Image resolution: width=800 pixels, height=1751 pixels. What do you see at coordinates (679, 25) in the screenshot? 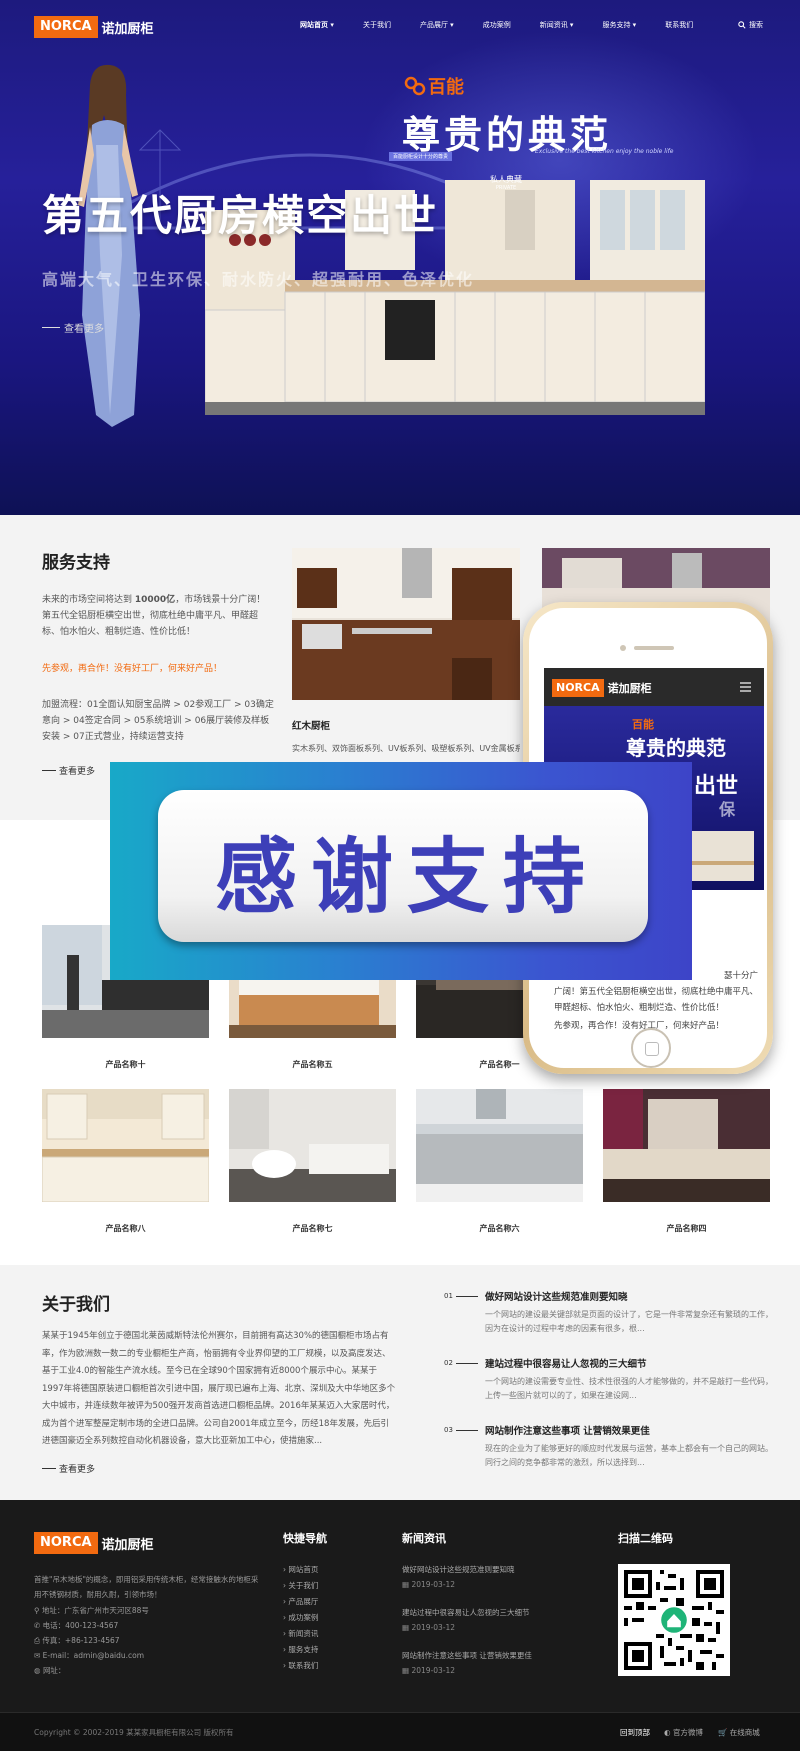
I see `nav-item-contact: 联系我们` at bounding box center [679, 25].